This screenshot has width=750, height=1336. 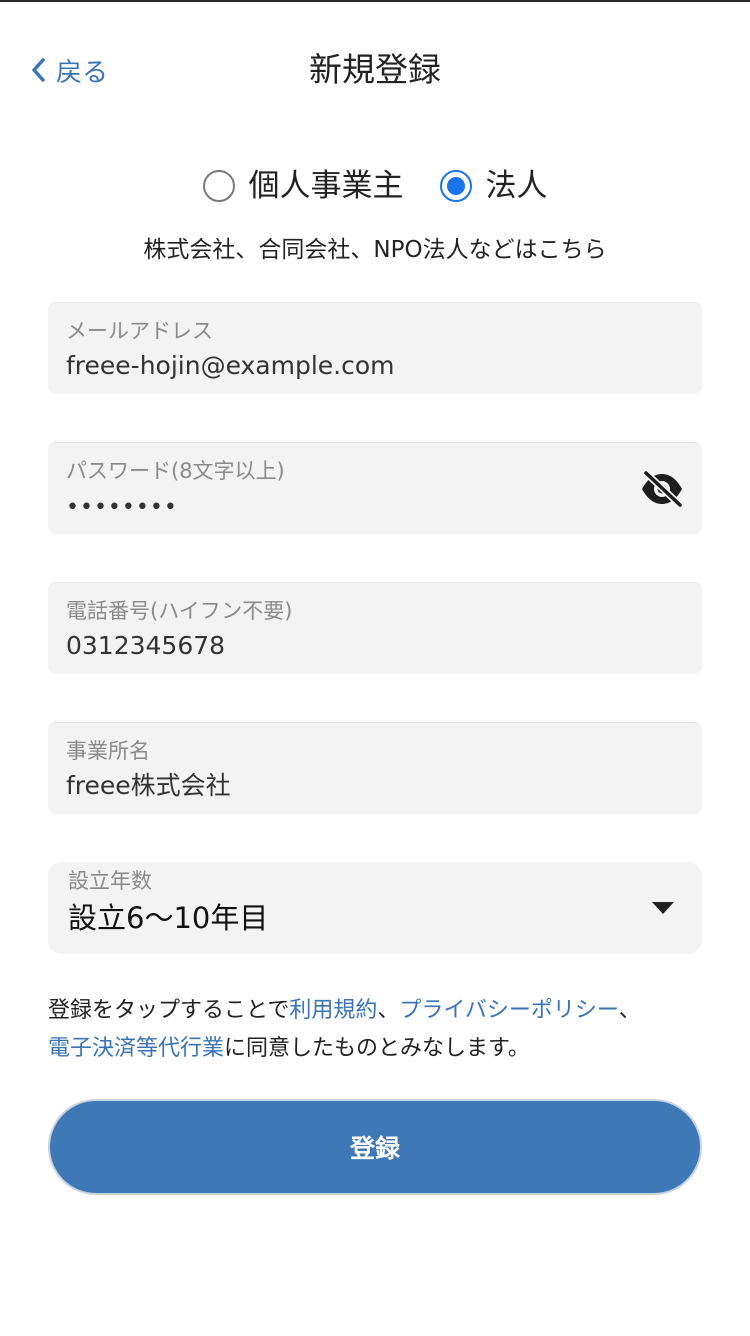 I want to click on password-field: パスワード(8文字以上) ••••••••, so click(x=375, y=488).